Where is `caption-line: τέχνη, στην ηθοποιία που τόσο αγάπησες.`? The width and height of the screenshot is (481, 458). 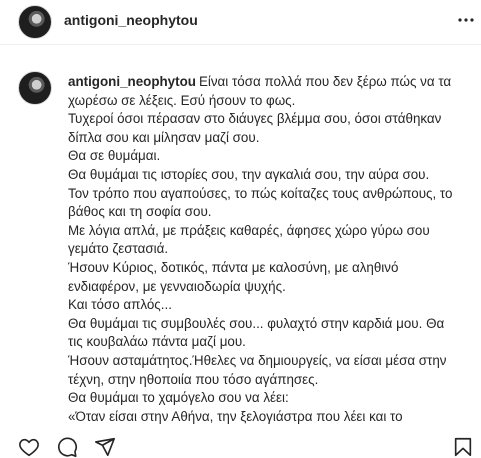
caption-line: τέχνη, στην ηθοποιία που τόσο αγάπησες. is located at coordinates (193, 379).